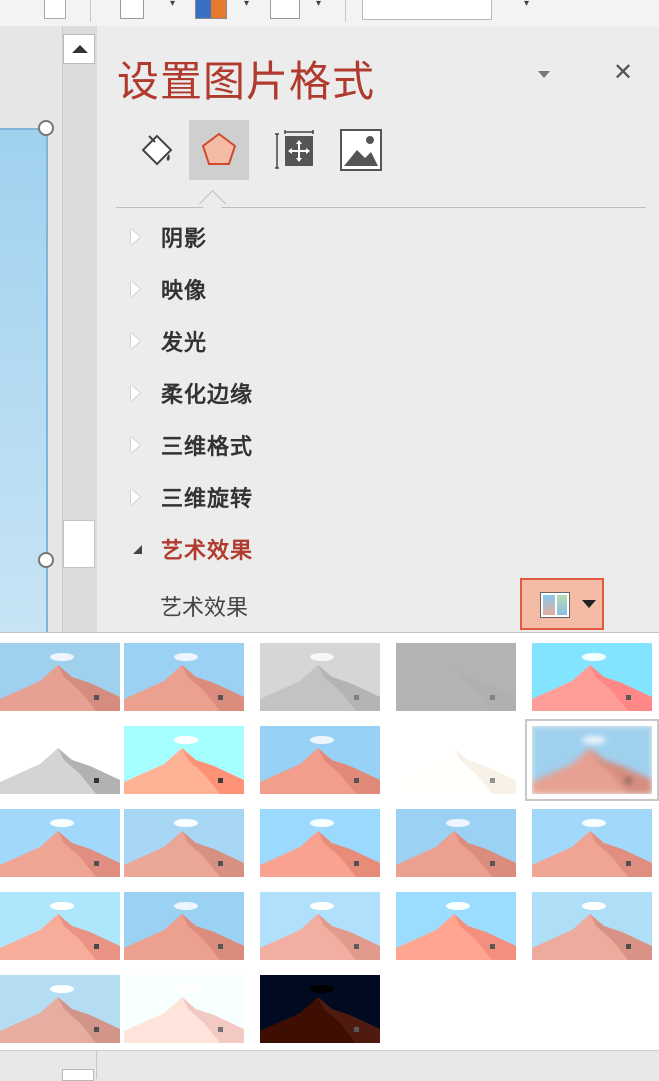 The width and height of the screenshot is (659, 1081). Describe the element at coordinates (320, 677) in the screenshot. I see `effect-thumbnail-pencil-grayscale` at that location.